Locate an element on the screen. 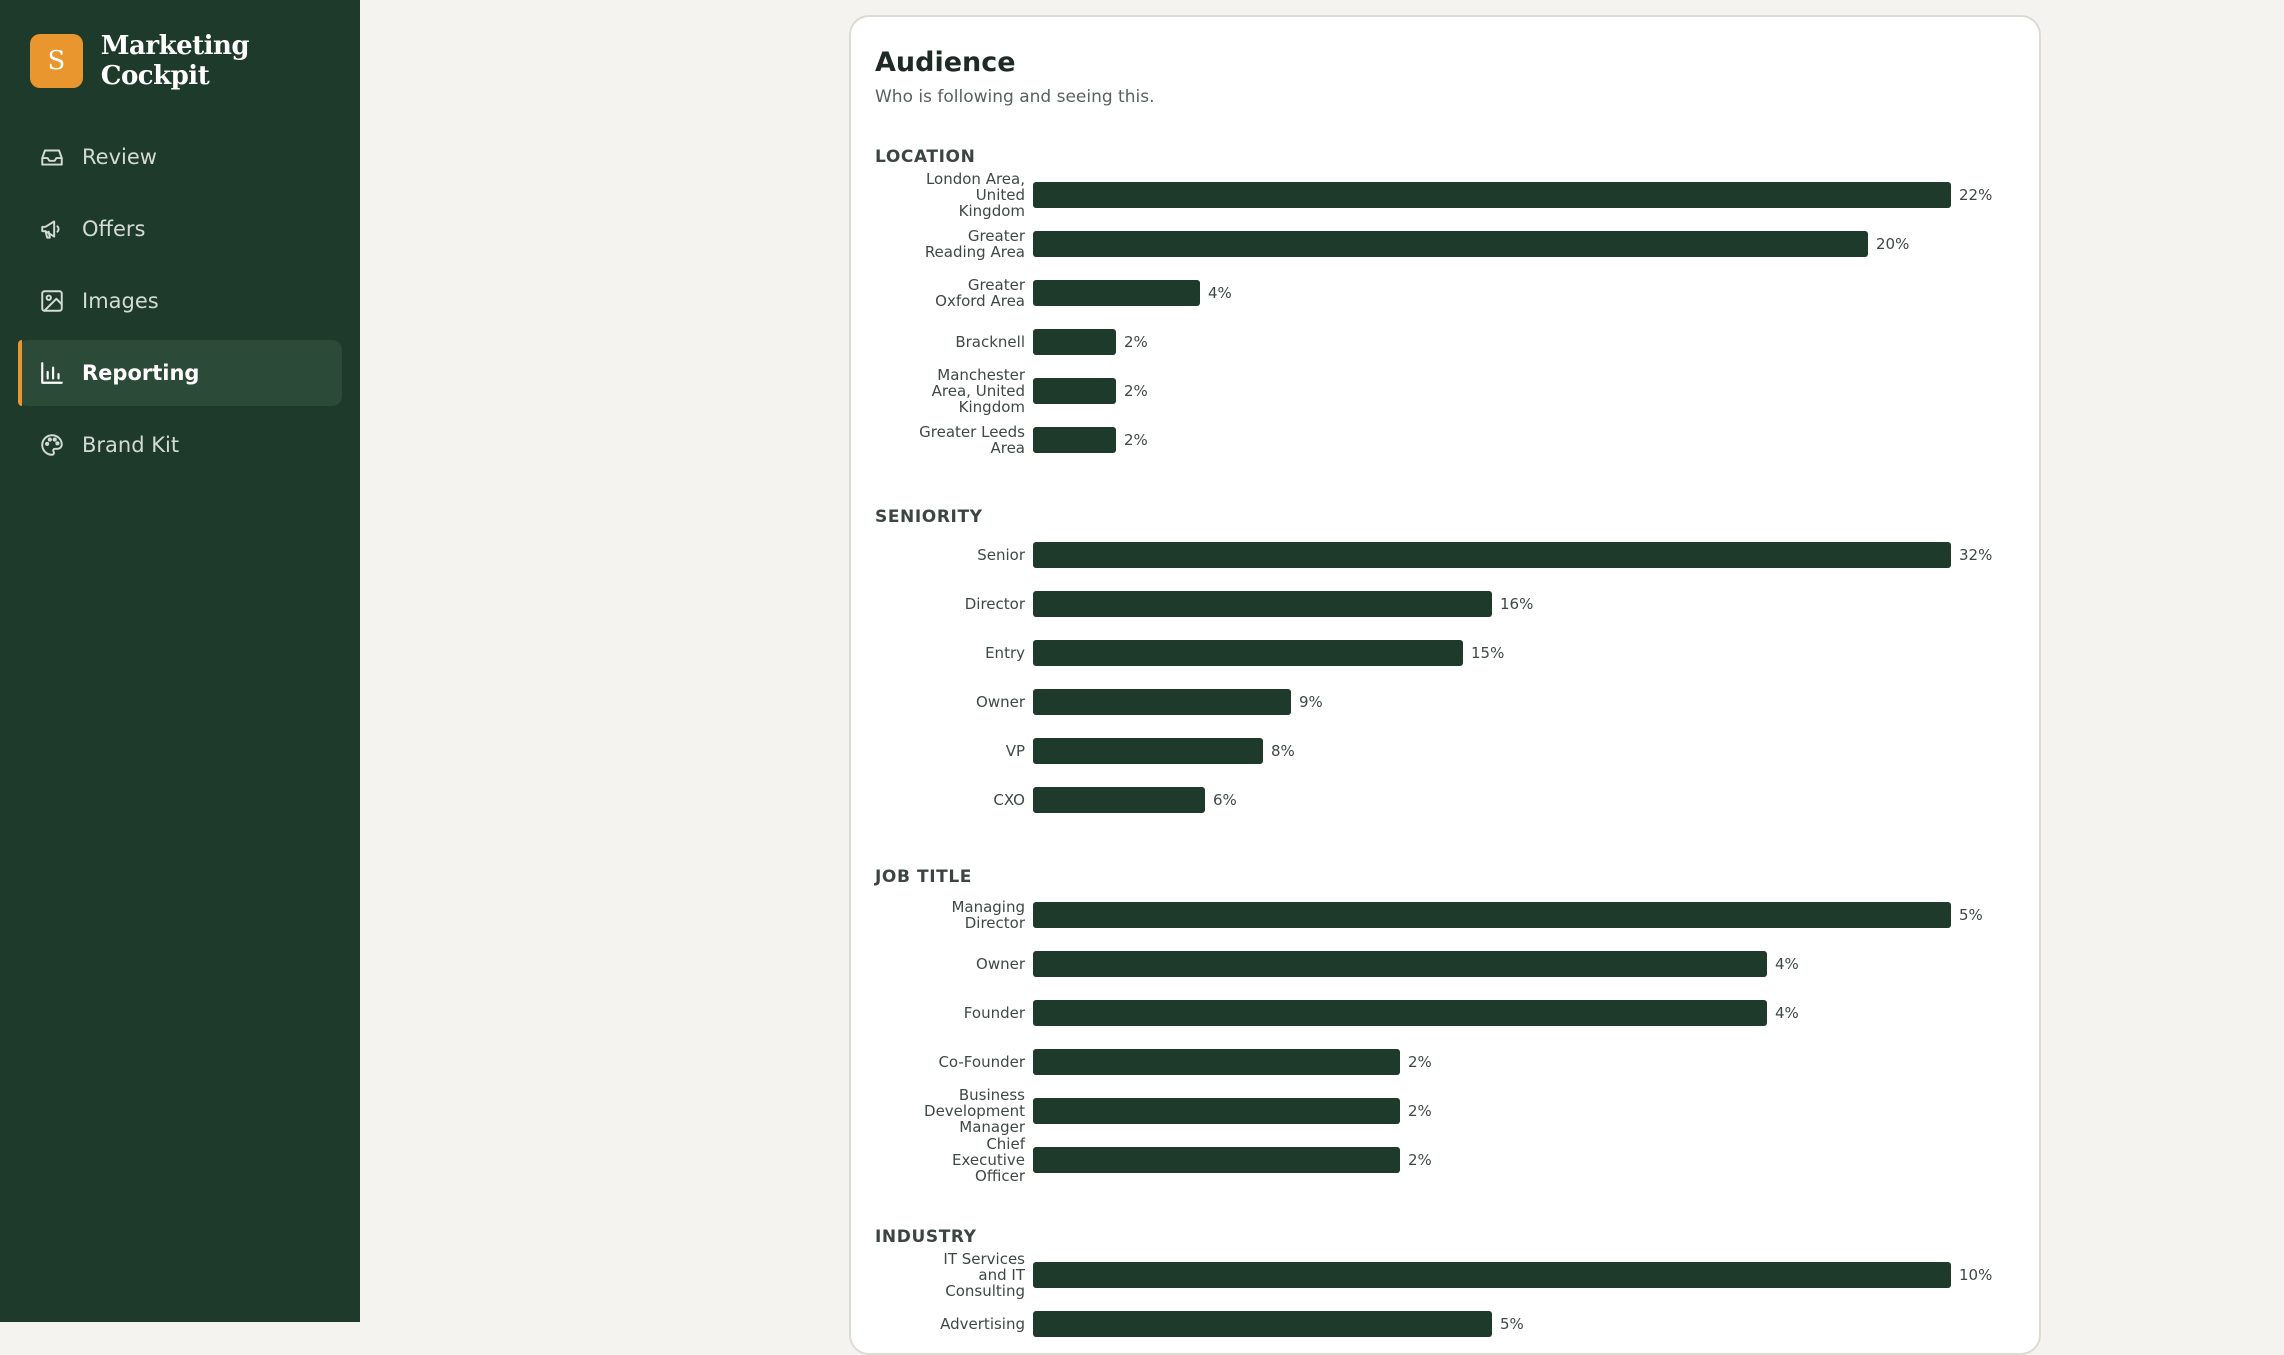 The width and height of the screenshot is (2284, 1355). card-subtitle: Who is following and seeing this. is located at coordinates (1015, 97).